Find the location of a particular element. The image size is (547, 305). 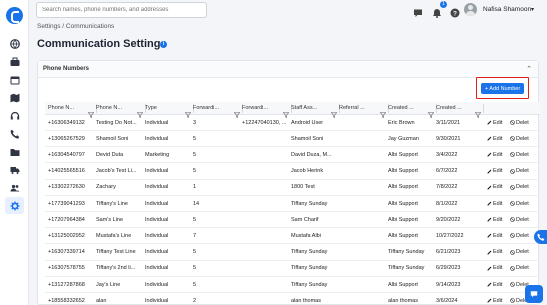

table-cell: +13127287868 is located at coordinates (66, 284).